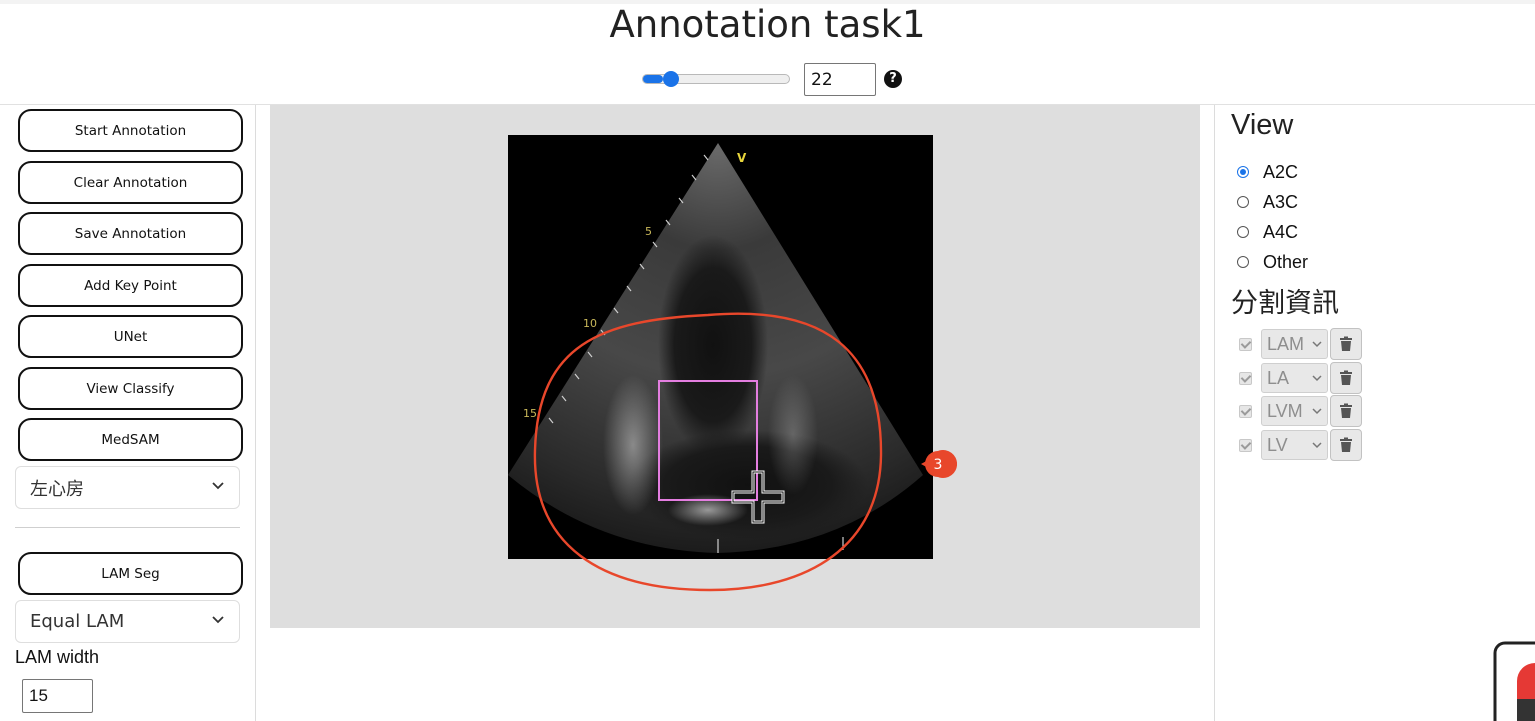 This screenshot has height=721, width=1535. Describe the element at coordinates (1281, 201) in the screenshot. I see `view-option-label: A3C` at that location.